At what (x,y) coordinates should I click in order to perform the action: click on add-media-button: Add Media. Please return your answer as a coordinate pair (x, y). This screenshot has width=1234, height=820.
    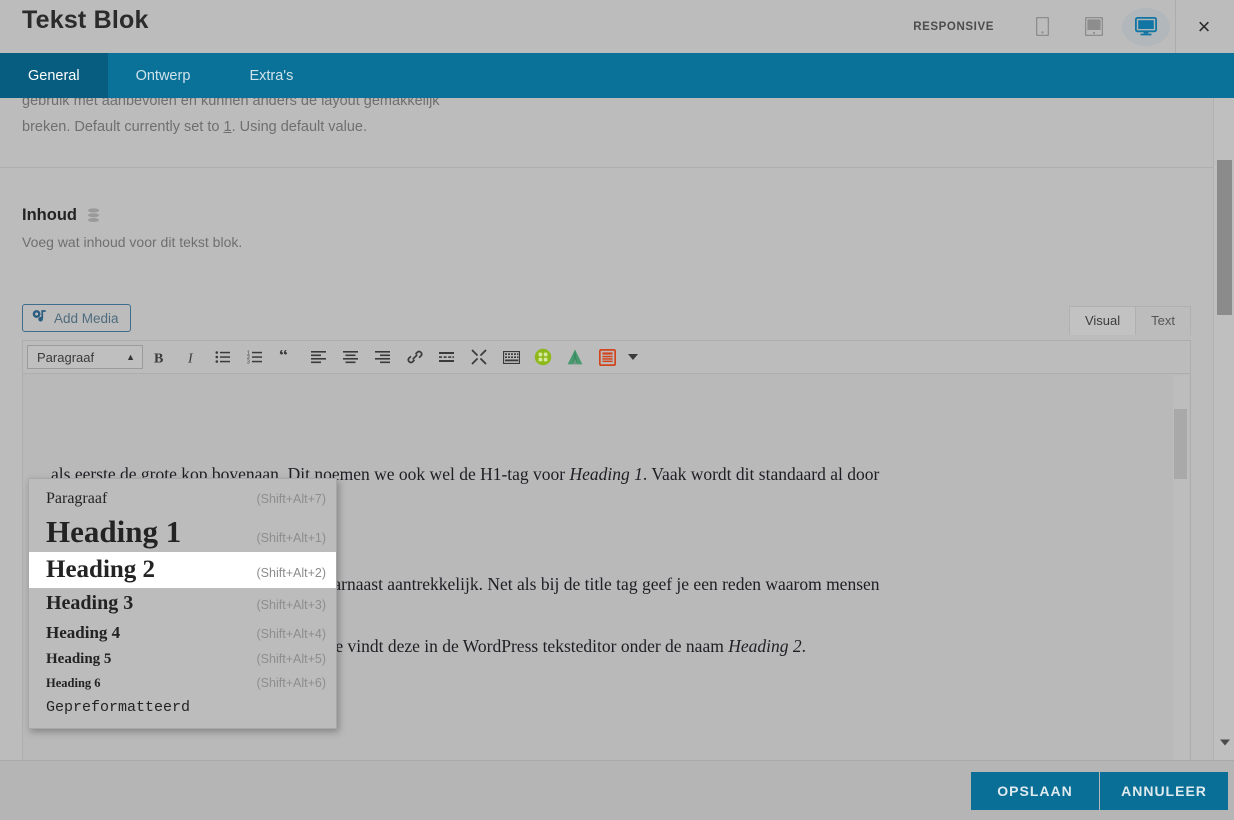
    Looking at the image, I should click on (76, 318).